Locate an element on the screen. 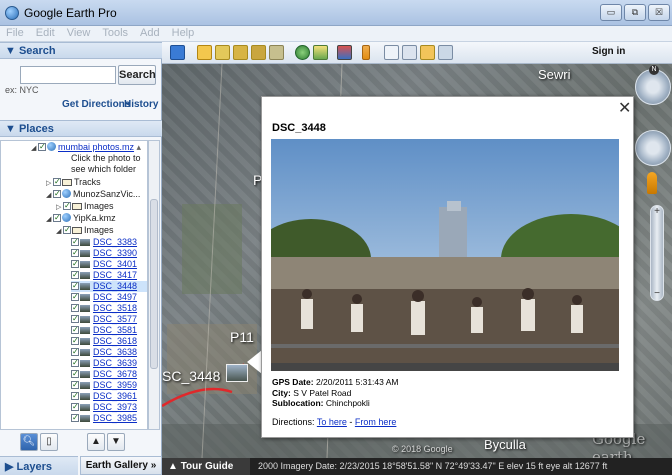 The height and width of the screenshot is (475, 672). places-scrollbar is located at coordinates (154, 285).